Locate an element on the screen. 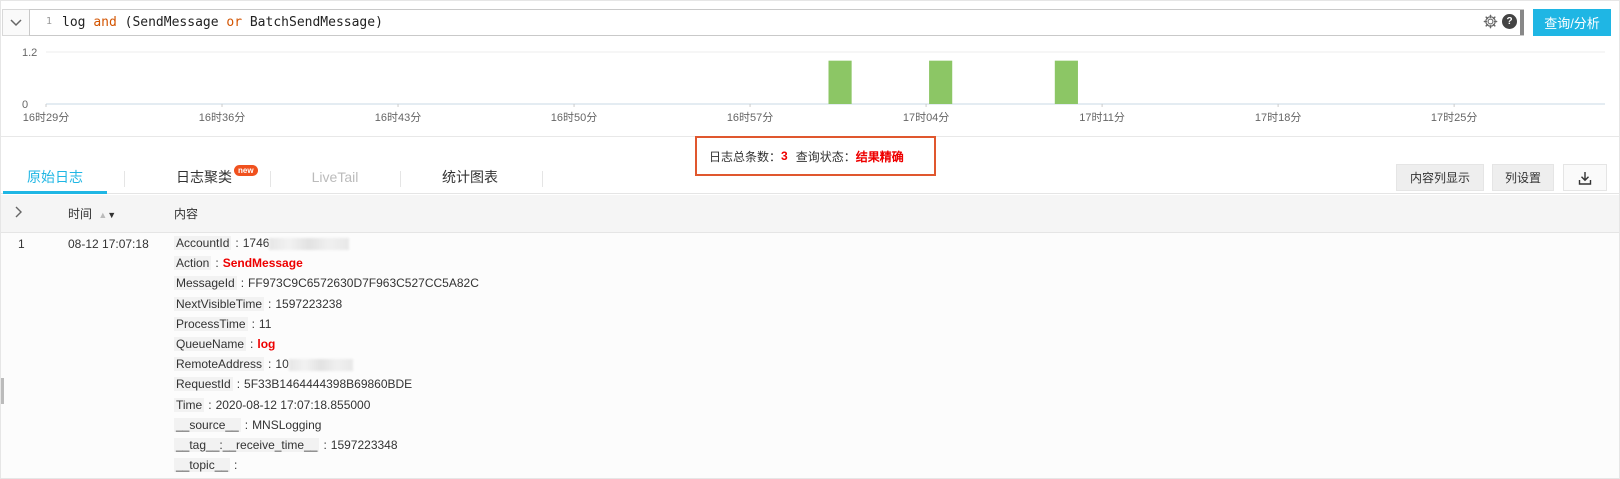  time-column-header: 时间 ▲▼ is located at coordinates (92, 214).